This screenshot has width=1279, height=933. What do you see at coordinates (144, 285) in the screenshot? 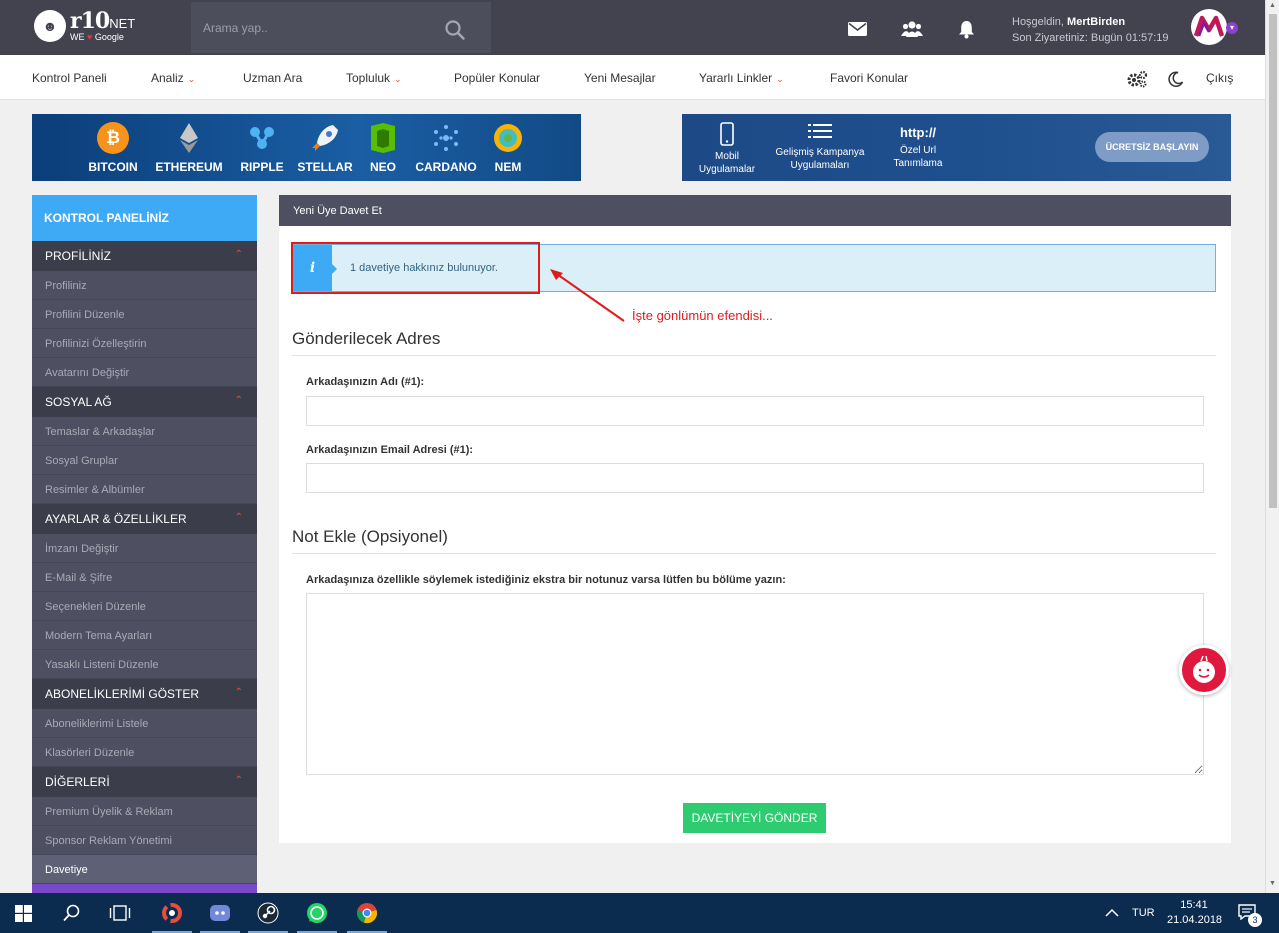
I see `sidebar-item-profiliniz: Profiliniz` at bounding box center [144, 285].